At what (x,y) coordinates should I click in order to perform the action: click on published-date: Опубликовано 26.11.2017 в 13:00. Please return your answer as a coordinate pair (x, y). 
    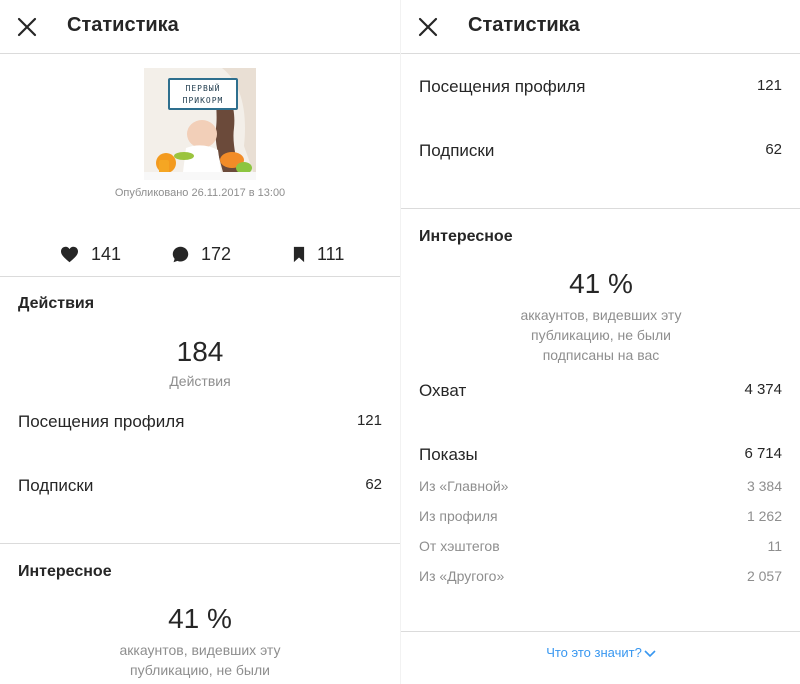
    Looking at the image, I should click on (200, 193).